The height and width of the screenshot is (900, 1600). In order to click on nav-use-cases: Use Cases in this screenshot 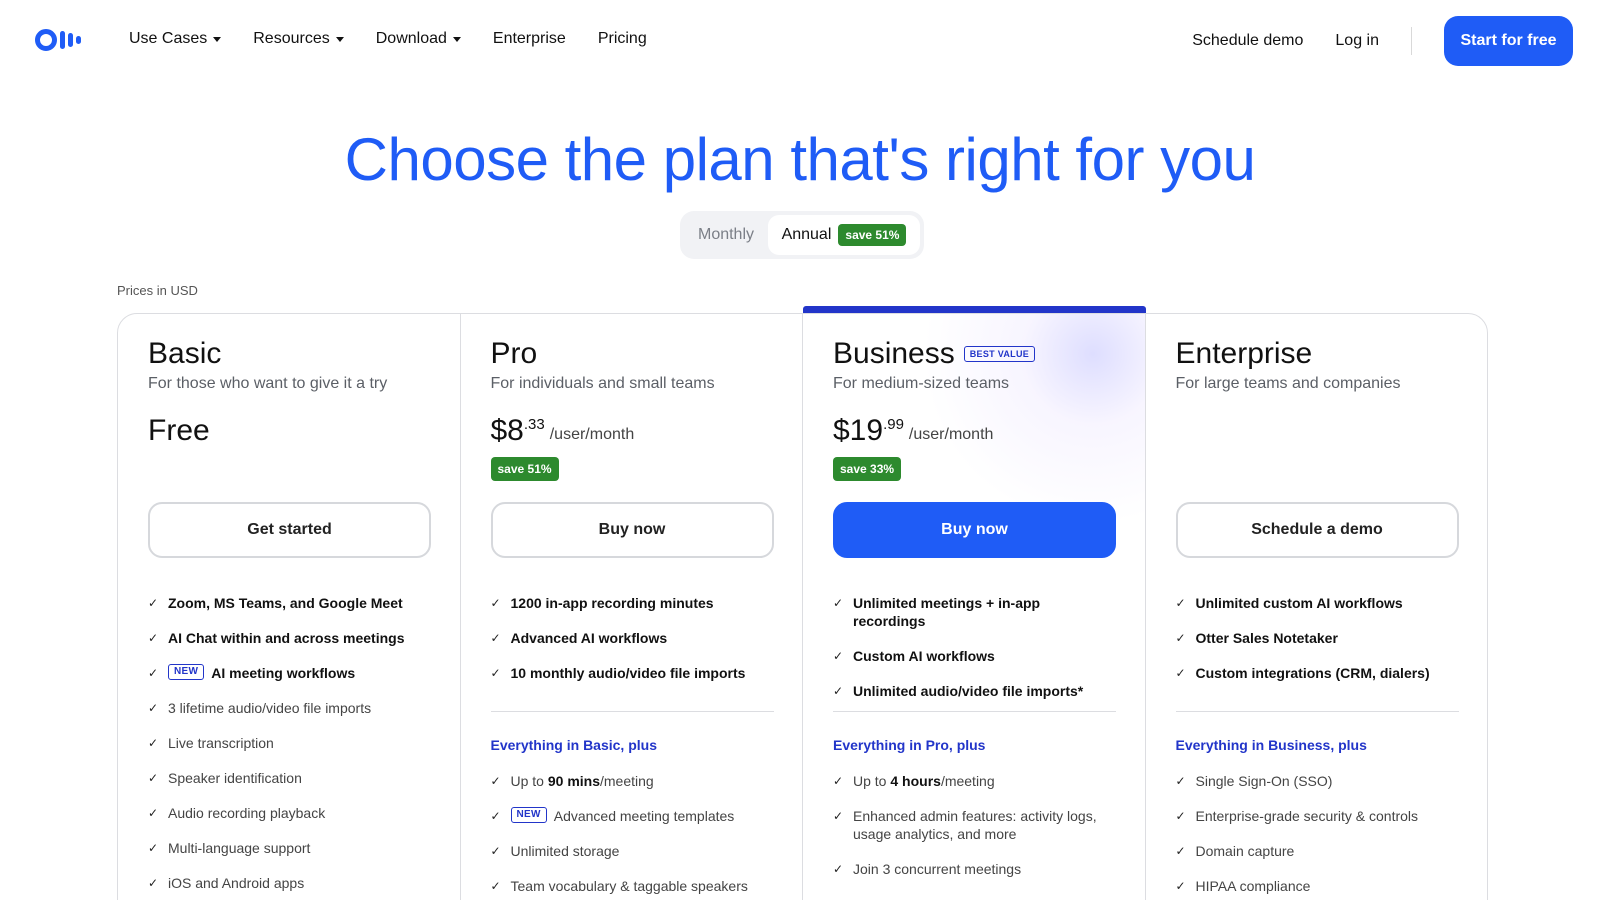, I will do `click(175, 39)`.